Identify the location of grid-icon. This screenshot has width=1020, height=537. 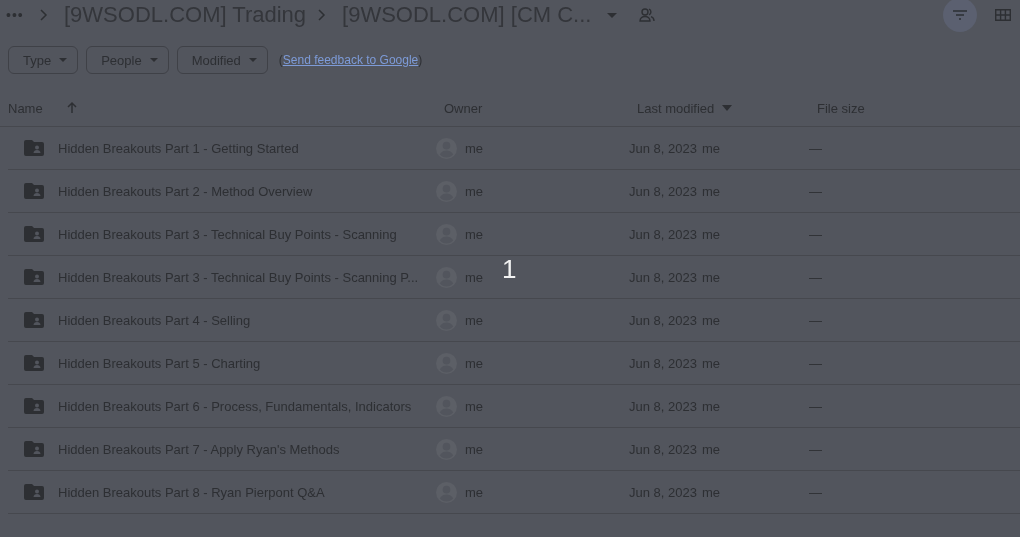
(1003, 15).